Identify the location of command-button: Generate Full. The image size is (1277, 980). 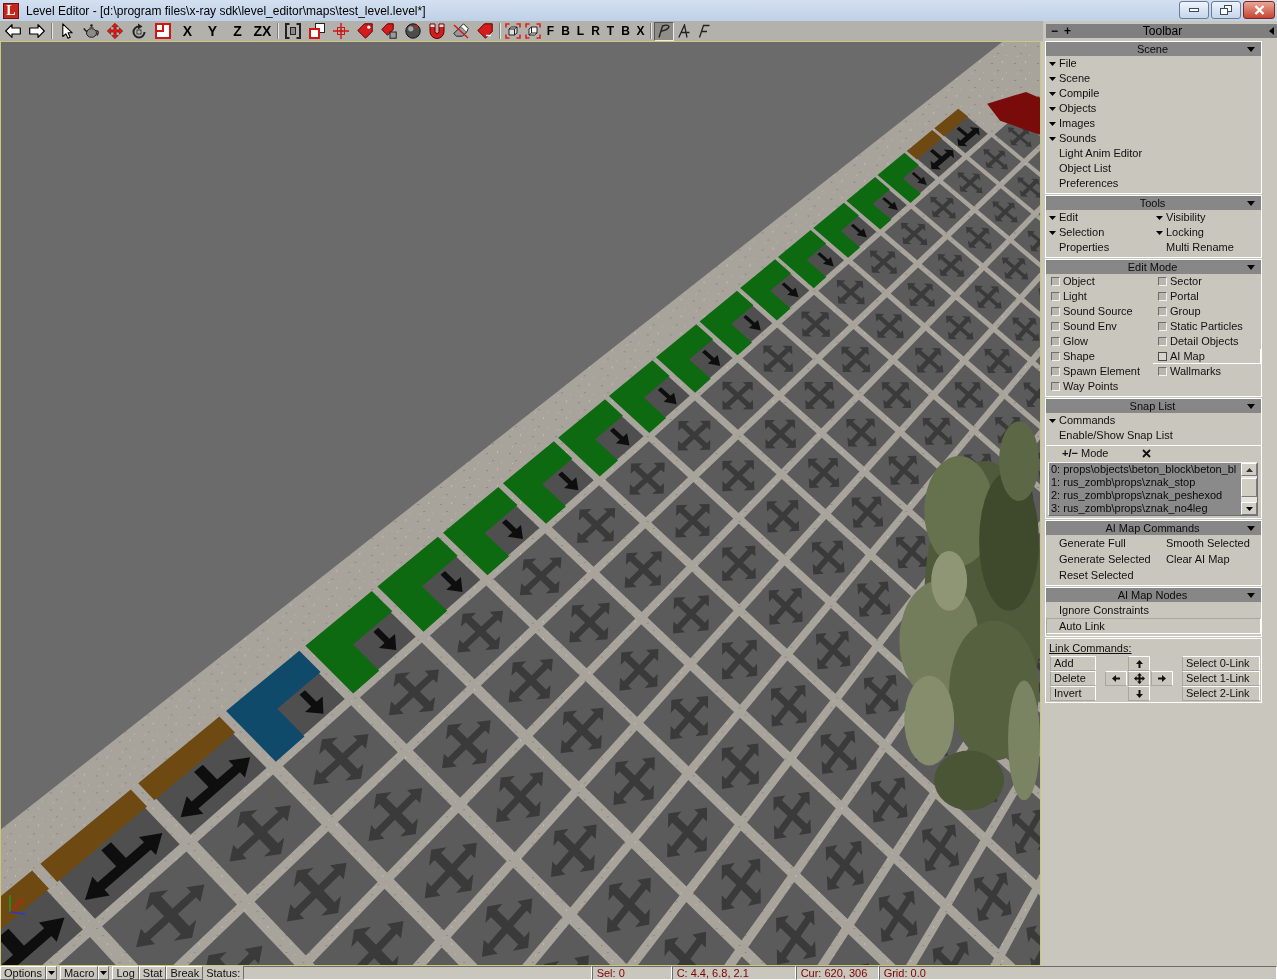
(1099, 543).